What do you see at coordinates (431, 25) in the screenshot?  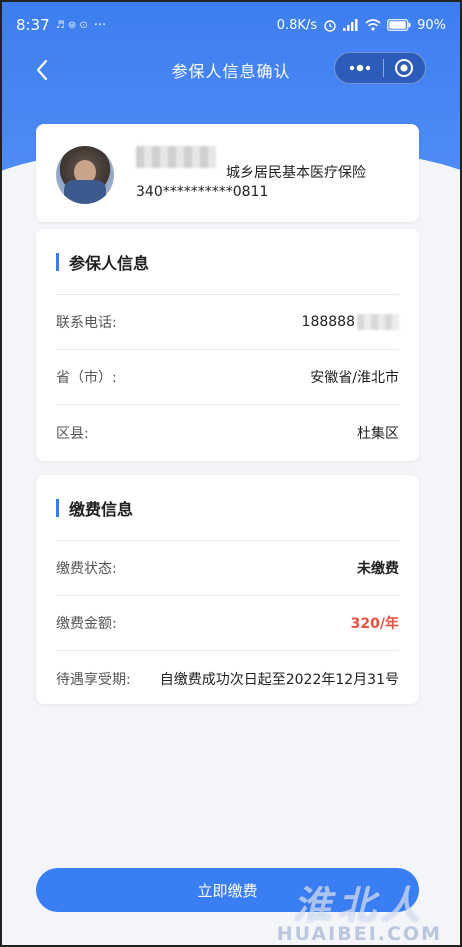 I see `battery-level: 90%` at bounding box center [431, 25].